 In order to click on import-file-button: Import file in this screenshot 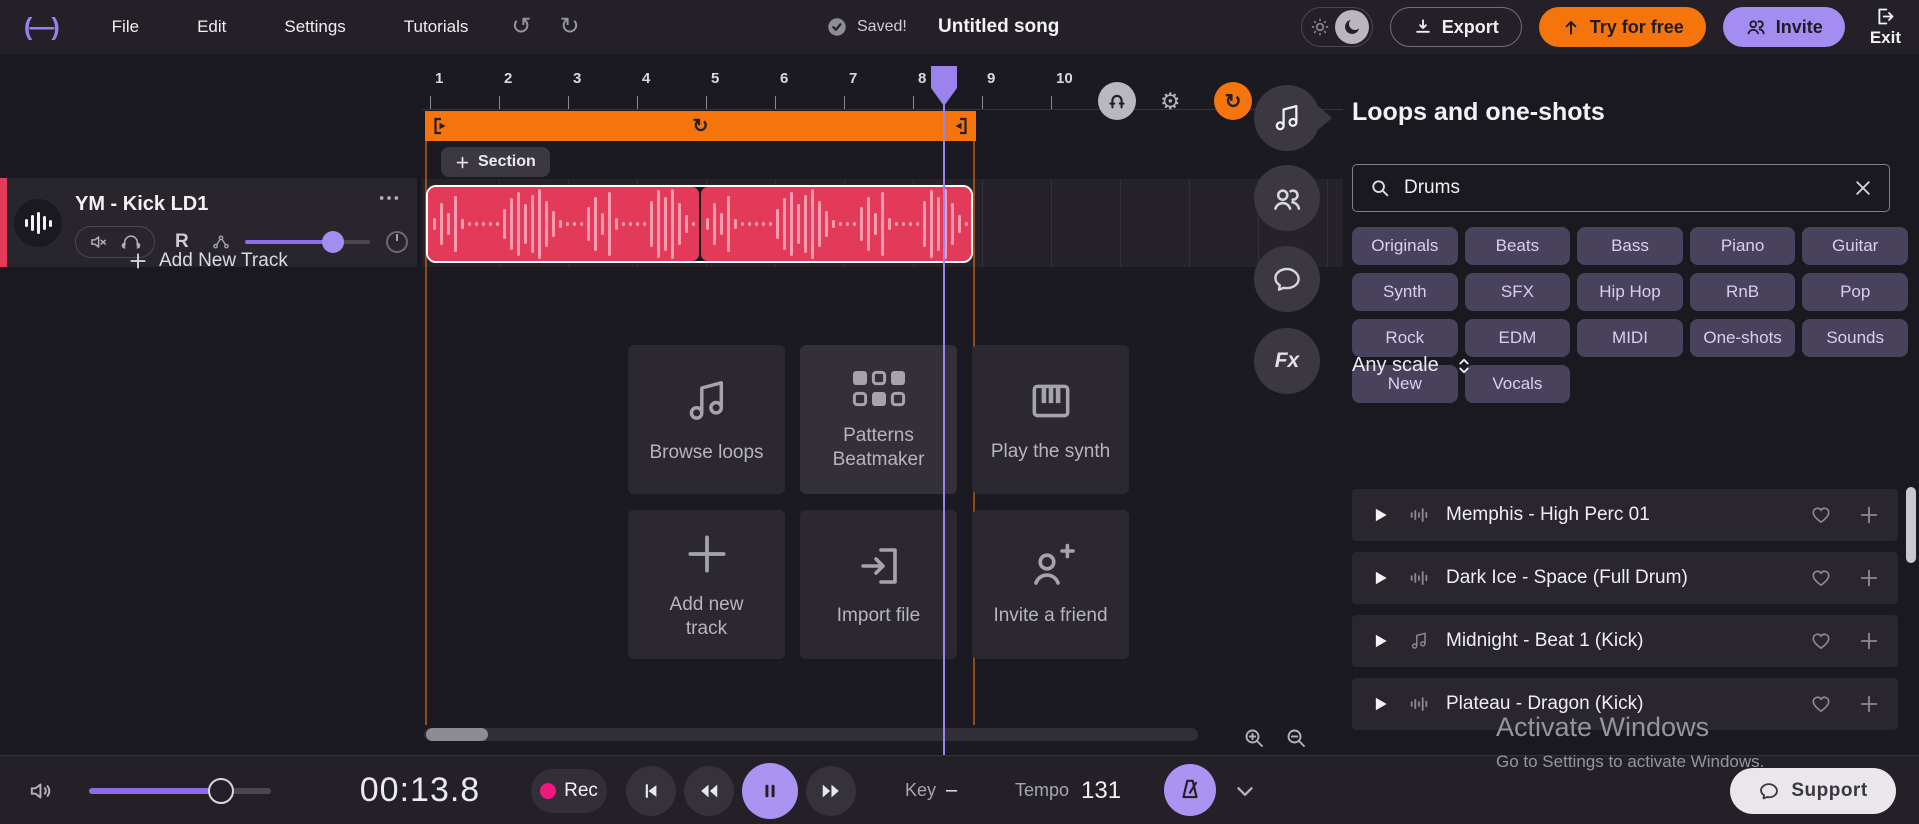, I will do `click(878, 584)`.